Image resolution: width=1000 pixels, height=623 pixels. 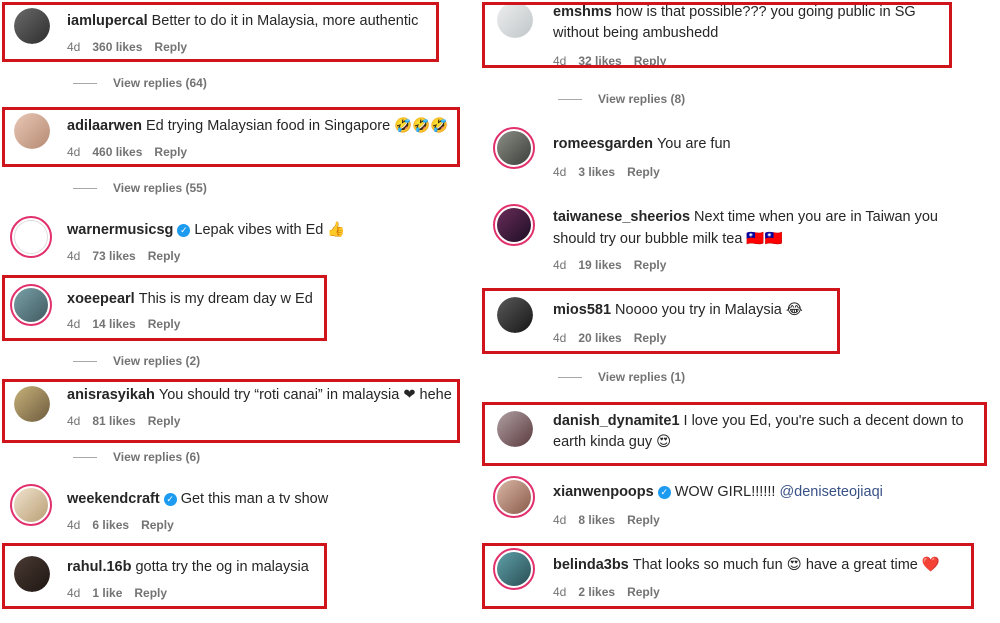 I want to click on comment-meta: 4d 6 likes Reply, so click(x=126, y=525).